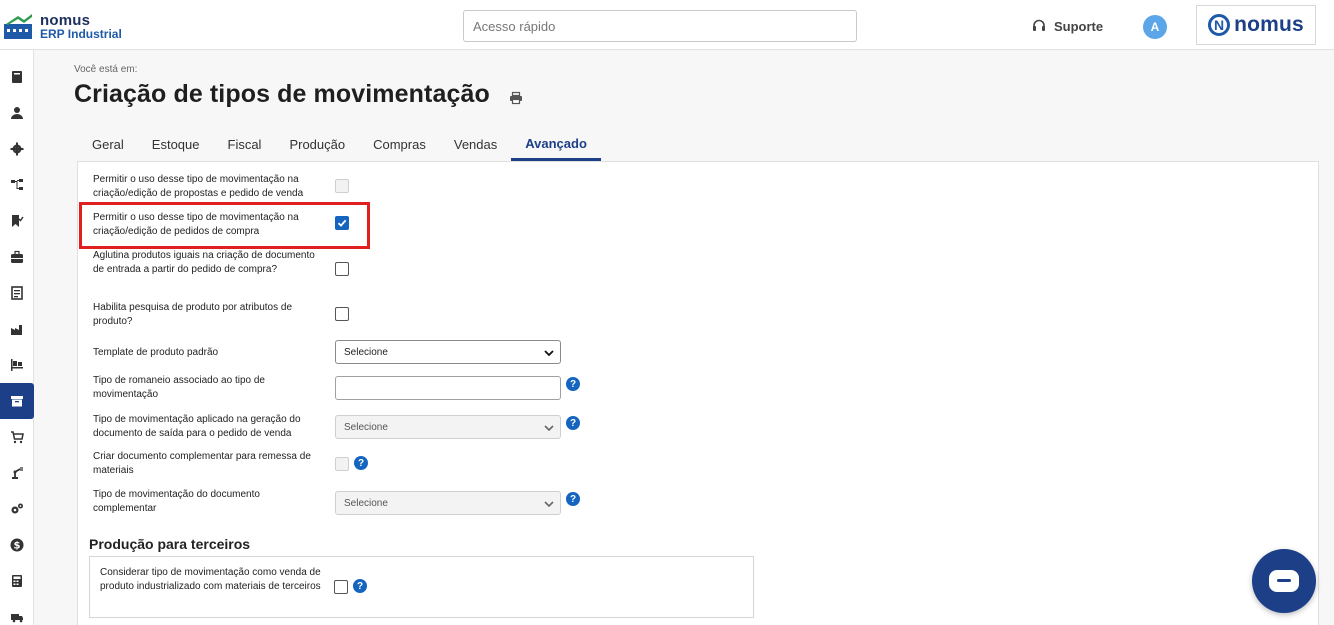  I want to click on document-list-icon, so click(17, 293).